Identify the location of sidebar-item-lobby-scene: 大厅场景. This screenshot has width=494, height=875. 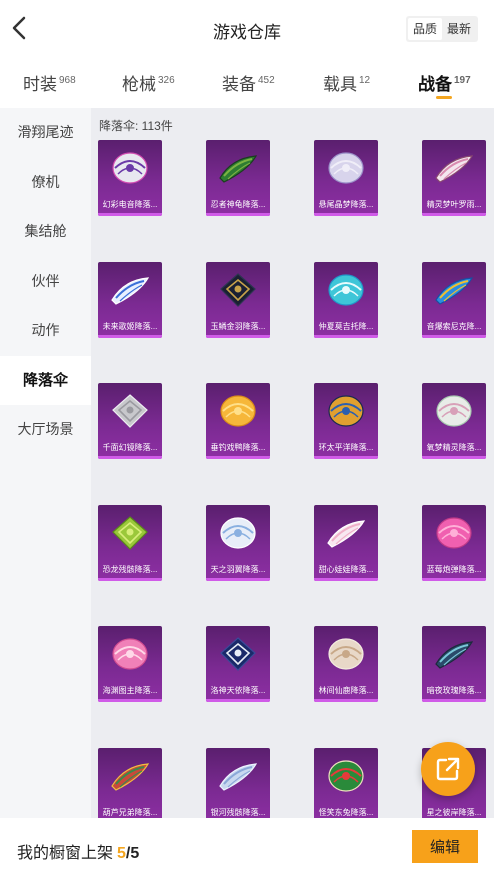
(45, 430).